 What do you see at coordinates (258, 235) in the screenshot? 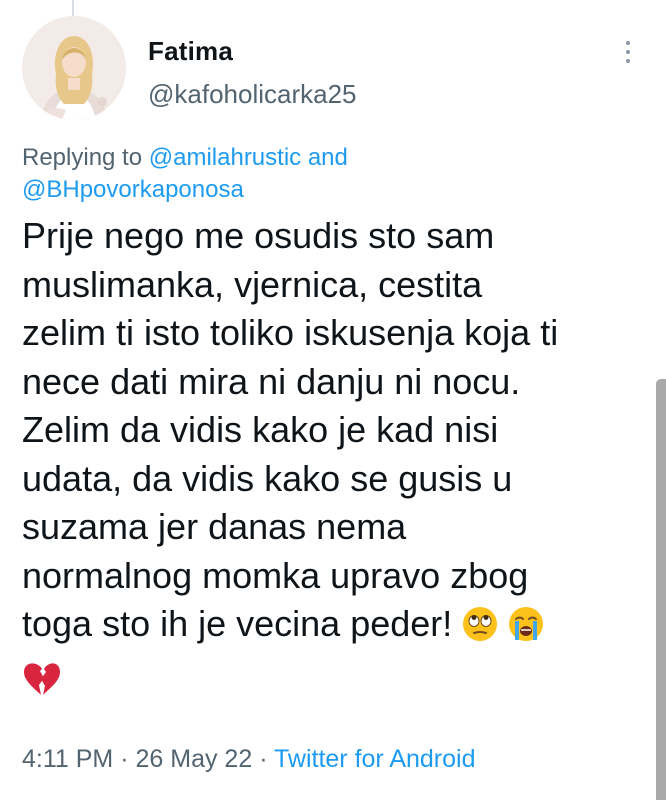
I see `tweet-text-line: Prije nego me osudis sto sam` at bounding box center [258, 235].